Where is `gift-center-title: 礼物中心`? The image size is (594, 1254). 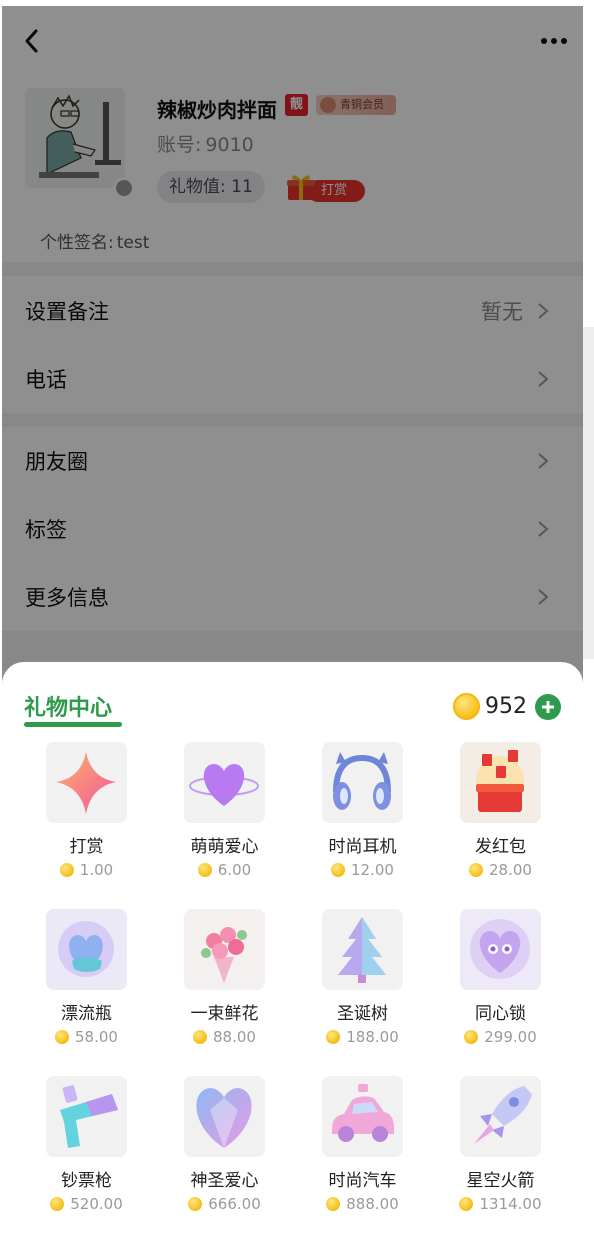
gift-center-title: 礼物中心 is located at coordinates (68, 708).